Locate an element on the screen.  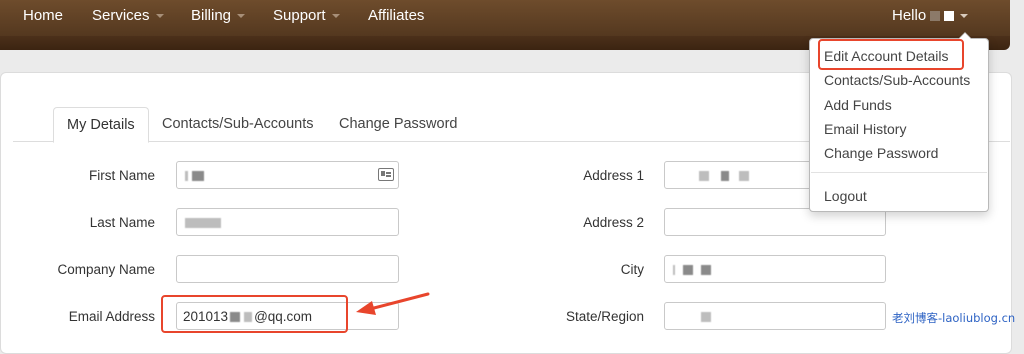
nav-support: Support is located at coordinates (306, 16).